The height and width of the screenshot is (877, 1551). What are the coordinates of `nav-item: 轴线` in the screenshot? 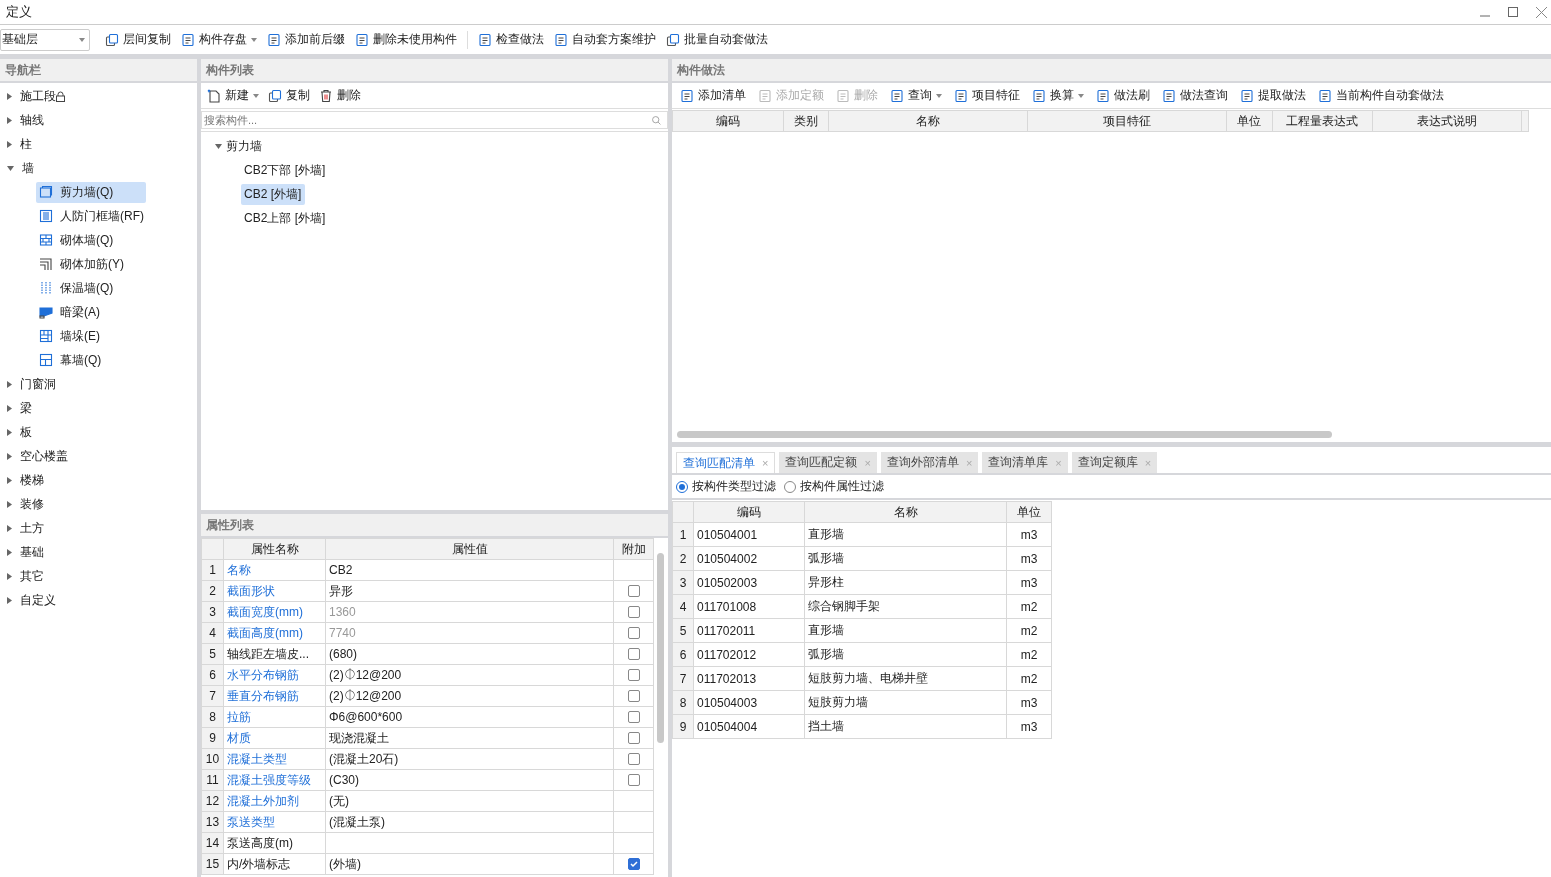 It's located at (32, 120).